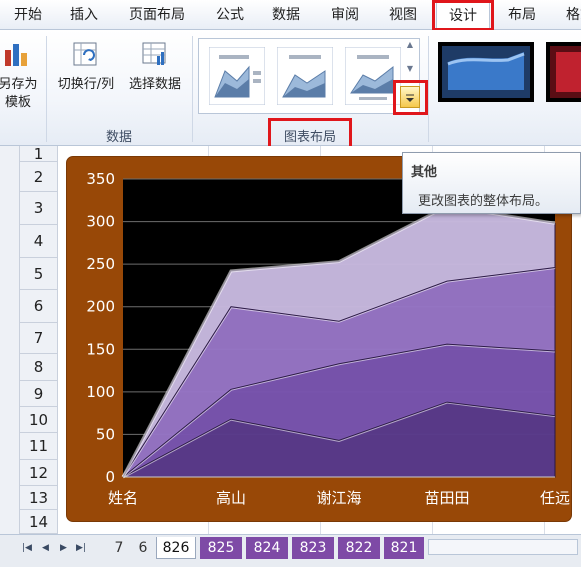 The height and width of the screenshot is (567, 581). What do you see at coordinates (39, 338) in the screenshot?
I see `row-header: 7` at bounding box center [39, 338].